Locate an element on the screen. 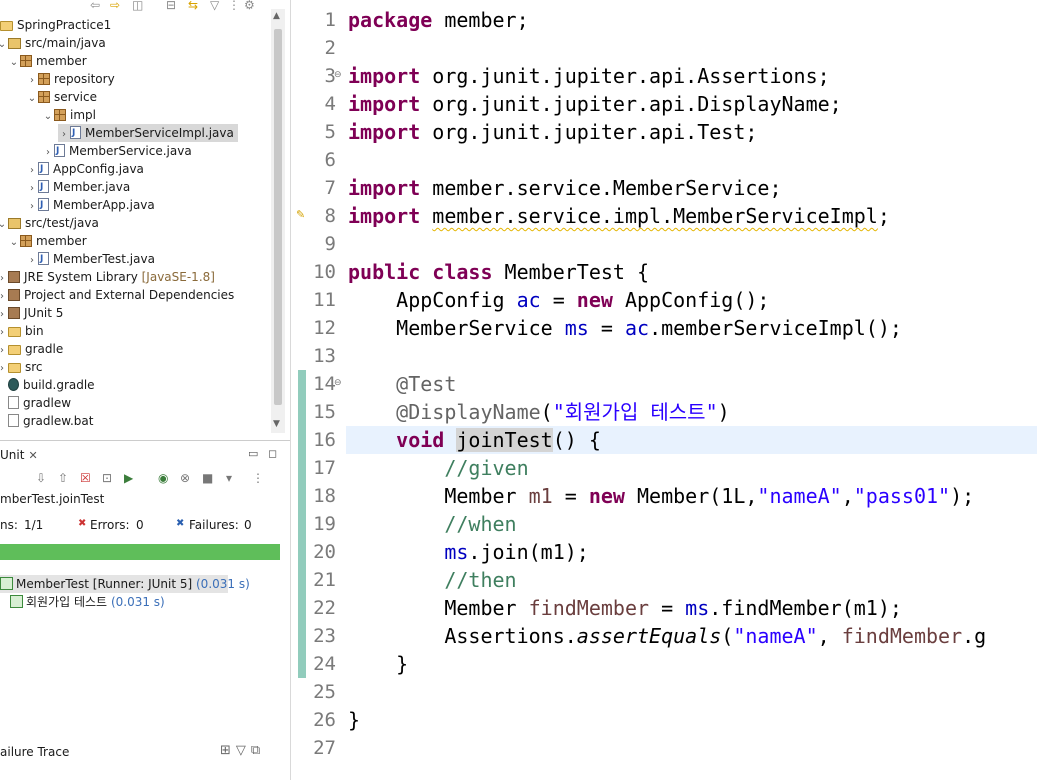  previous-failure-icon: ⇧ is located at coordinates (63, 478).